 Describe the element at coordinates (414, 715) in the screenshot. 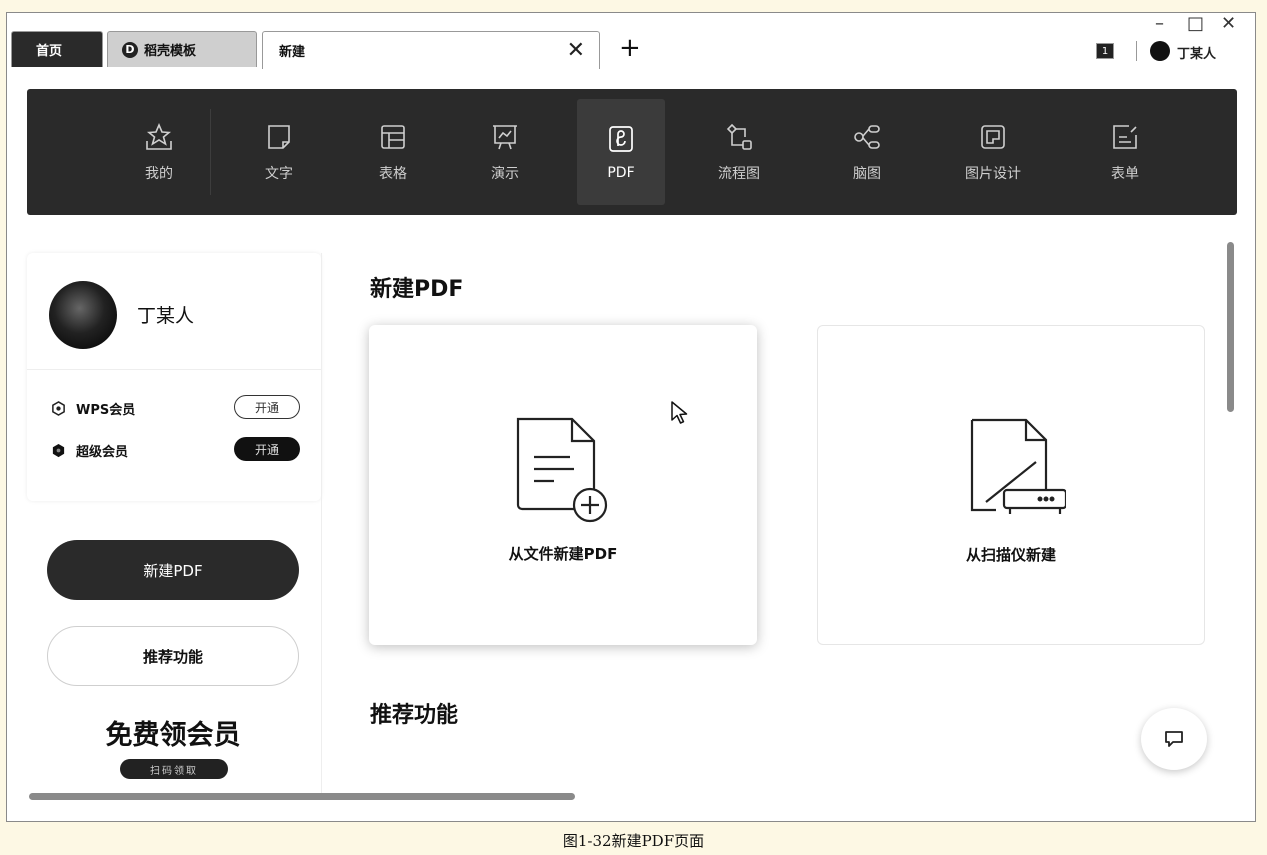

I see `section-title-recommend: 推荐功能` at that location.